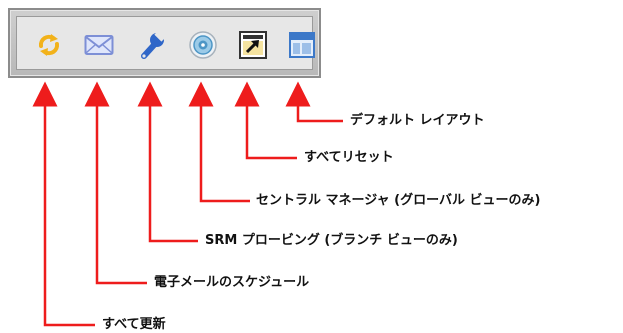 This screenshot has width=623, height=333. What do you see at coordinates (219, 142) in the screenshot?
I see `connector-central-manager` at bounding box center [219, 142].